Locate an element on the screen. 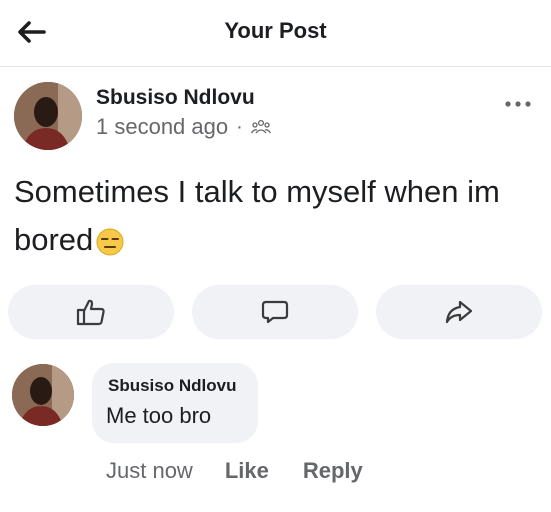 Image resolution: width=551 pixels, height=512 pixels. back-button is located at coordinates (32, 32).